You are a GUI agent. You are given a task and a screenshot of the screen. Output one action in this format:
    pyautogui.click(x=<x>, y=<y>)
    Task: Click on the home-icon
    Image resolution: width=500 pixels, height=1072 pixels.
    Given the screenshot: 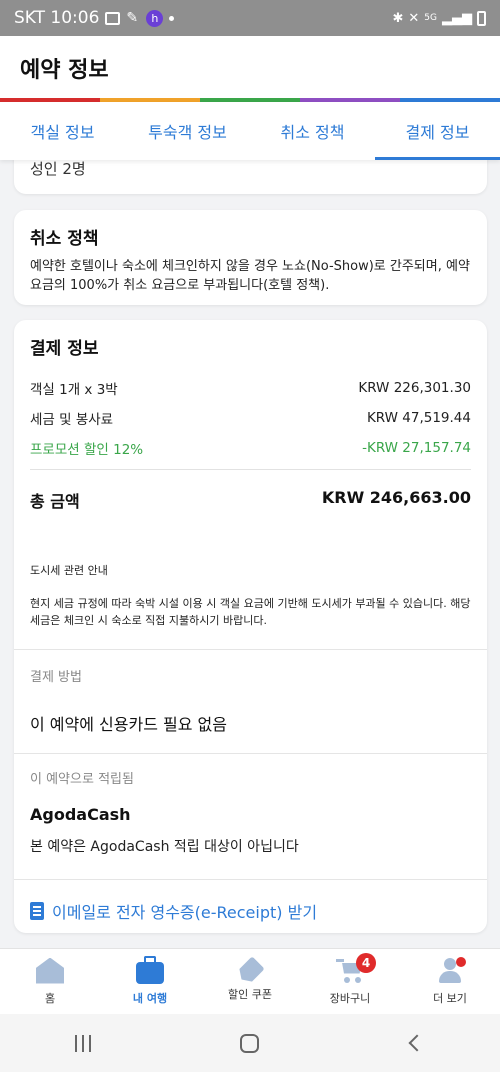 What is the action you would take?
    pyautogui.click(x=50, y=970)
    